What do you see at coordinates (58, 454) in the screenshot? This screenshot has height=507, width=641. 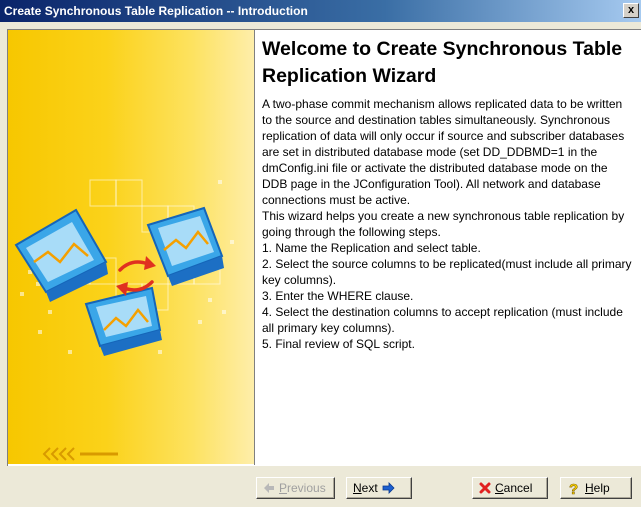 I see `banner-chevrons-icon` at bounding box center [58, 454].